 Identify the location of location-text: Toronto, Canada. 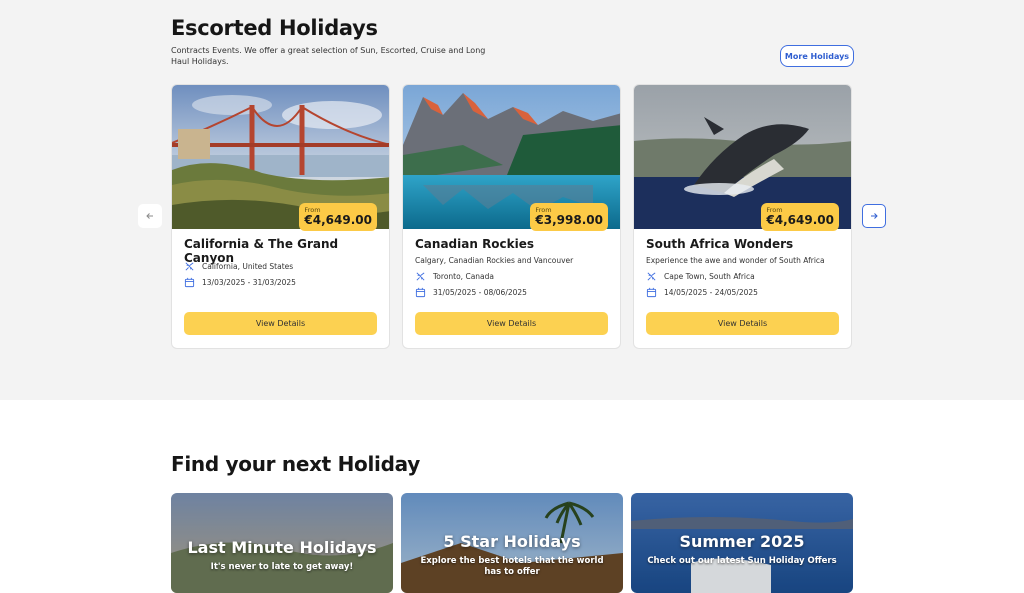
(463, 276).